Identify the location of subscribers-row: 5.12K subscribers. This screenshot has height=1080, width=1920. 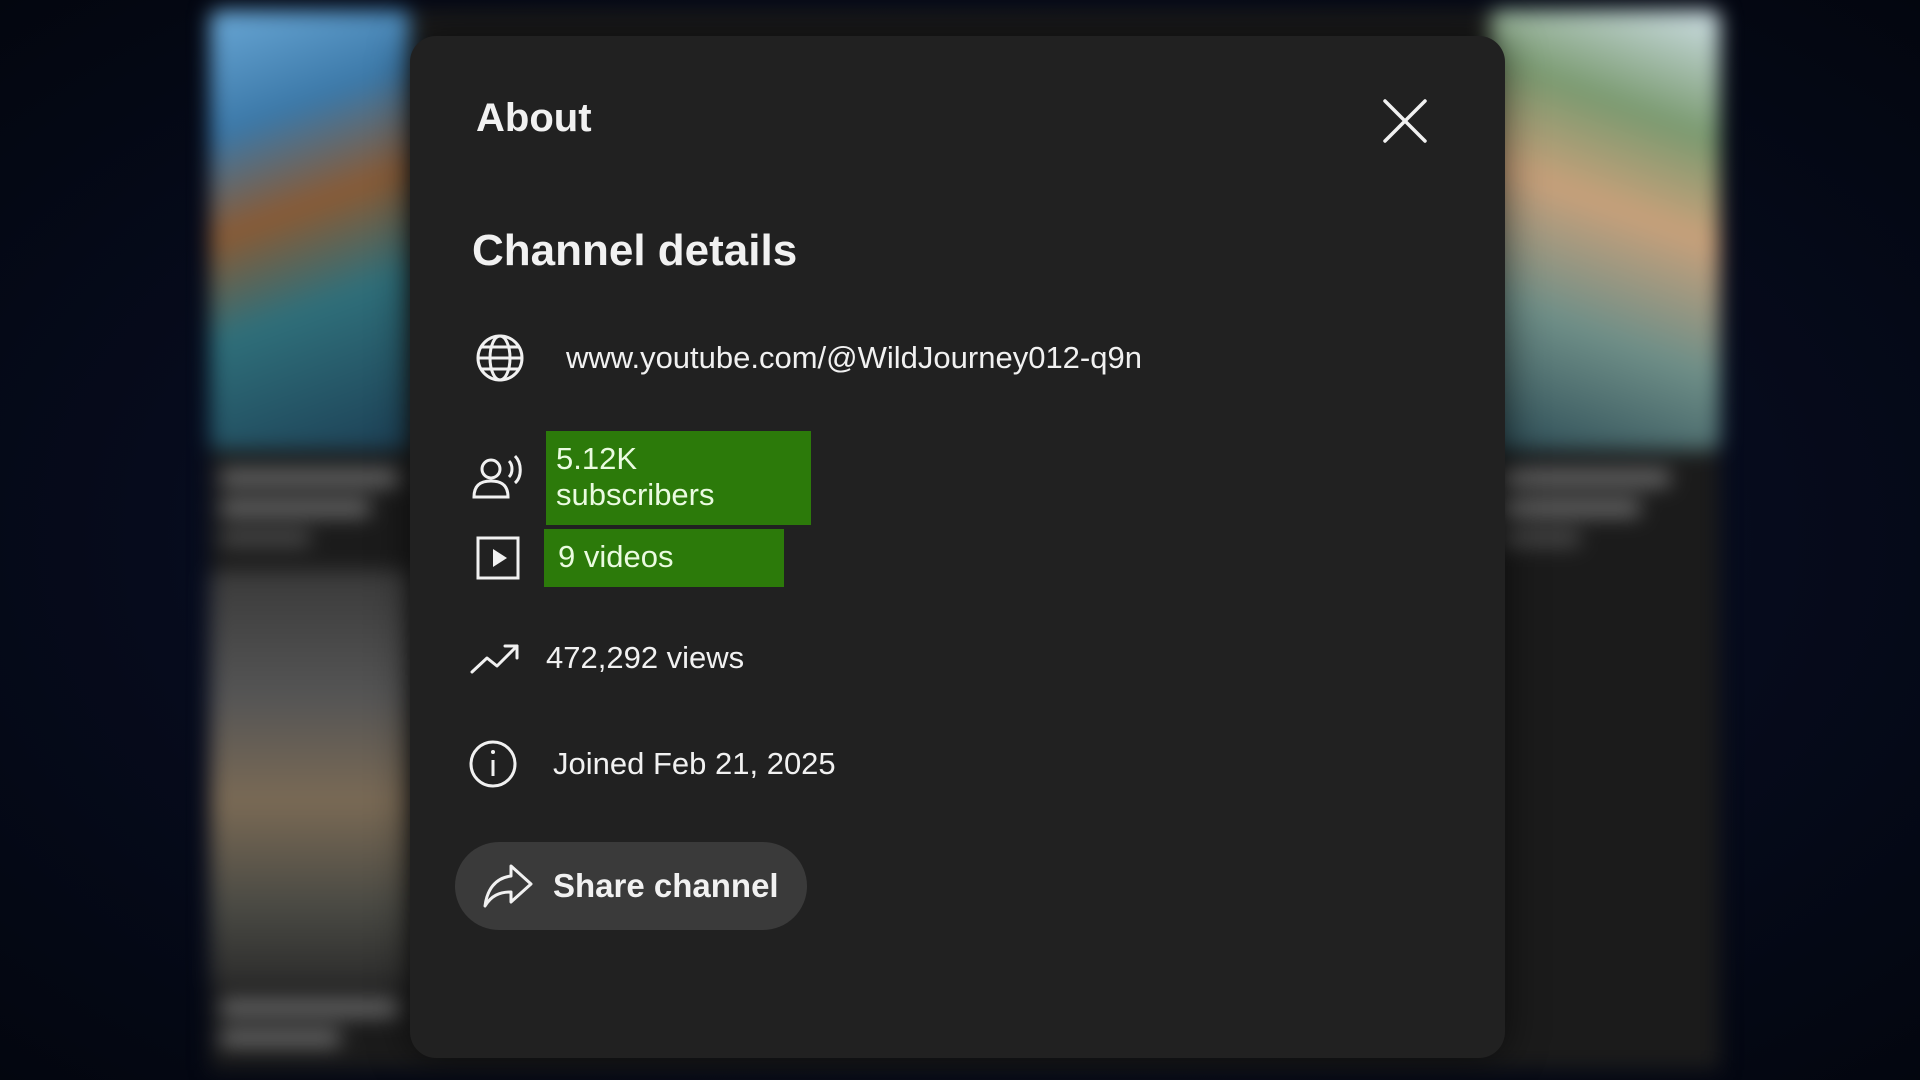
(640, 478).